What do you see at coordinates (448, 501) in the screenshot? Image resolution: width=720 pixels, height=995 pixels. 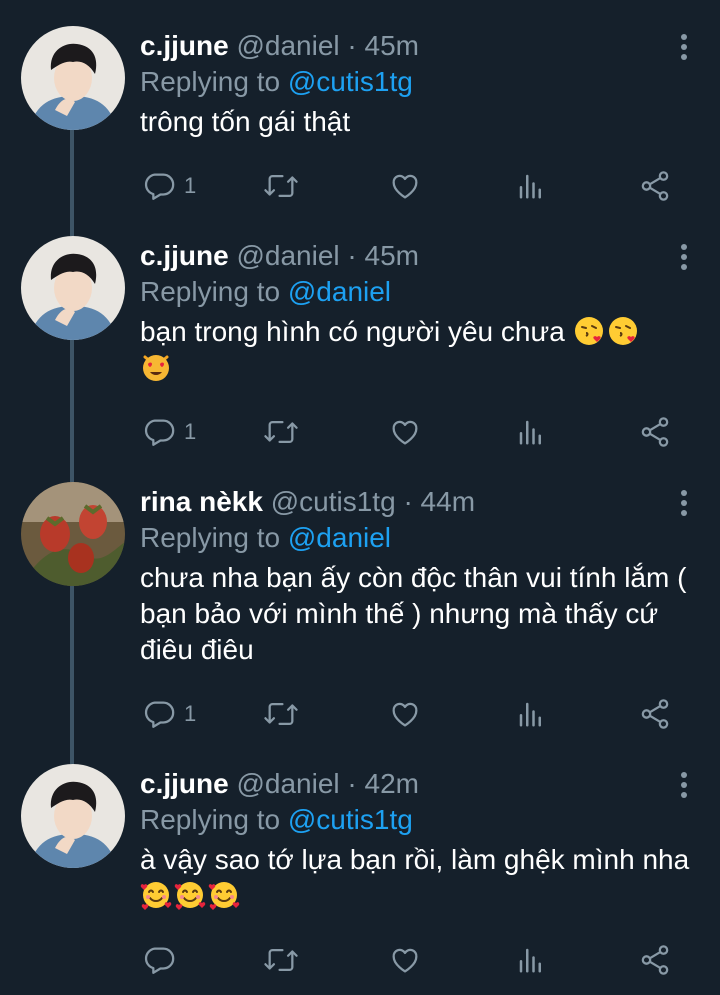 I see `timestamp: 44m` at bounding box center [448, 501].